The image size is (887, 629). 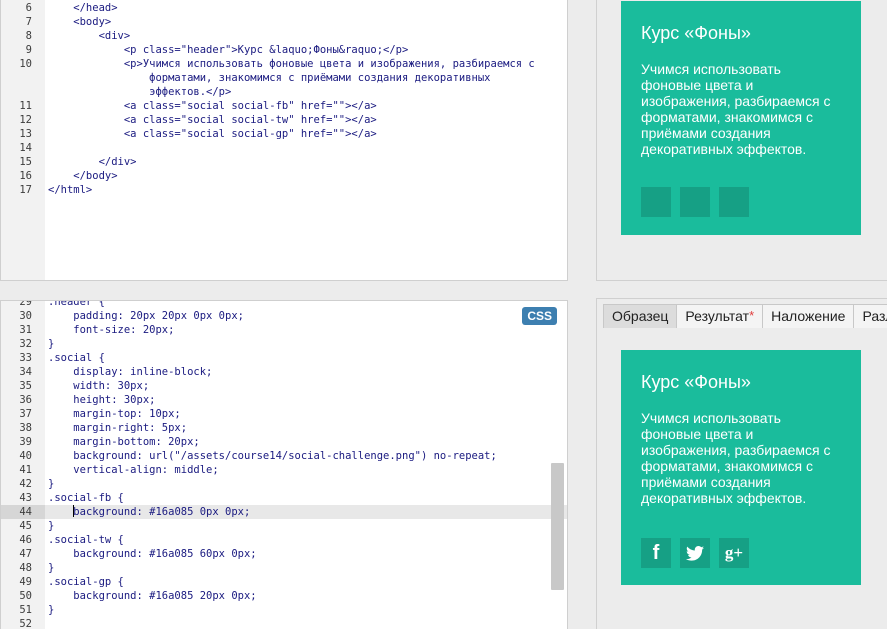 I want to click on line-number: 48, so click(x=25, y=568).